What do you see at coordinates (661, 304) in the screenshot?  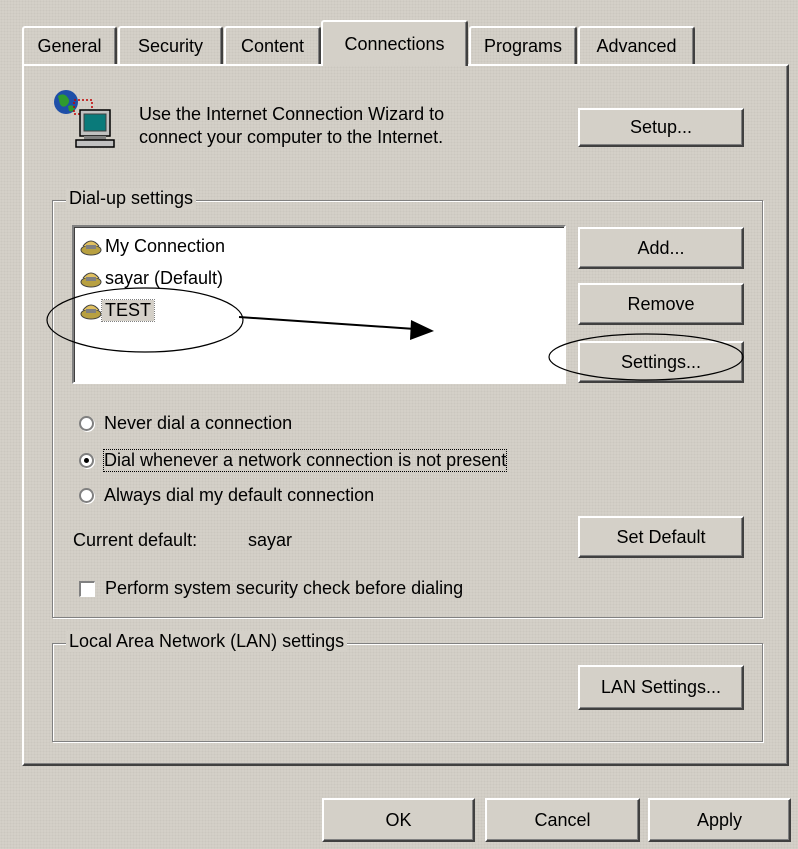 I see `remove-button: Remove` at bounding box center [661, 304].